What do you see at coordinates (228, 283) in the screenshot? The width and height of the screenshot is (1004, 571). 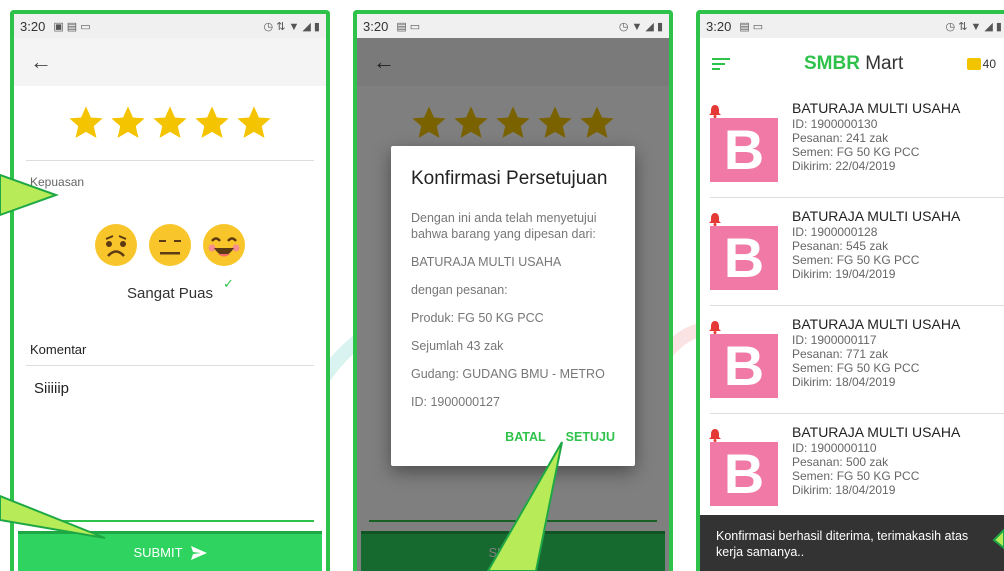 I see `check-icon: ✓` at bounding box center [228, 283].